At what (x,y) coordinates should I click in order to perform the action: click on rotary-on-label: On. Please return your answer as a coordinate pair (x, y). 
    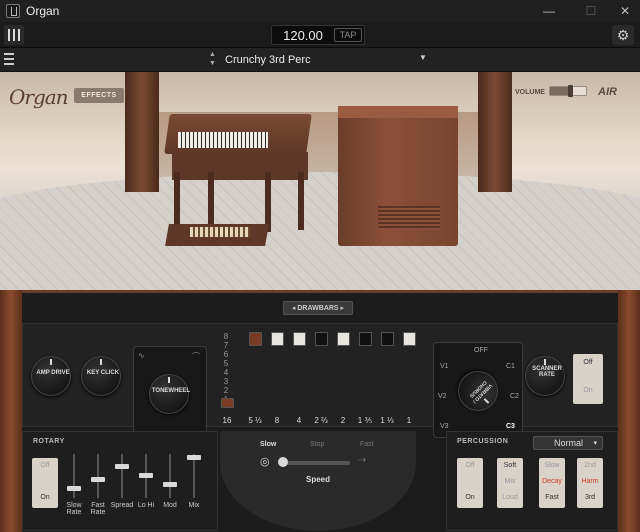
    Looking at the image, I should click on (45, 497).